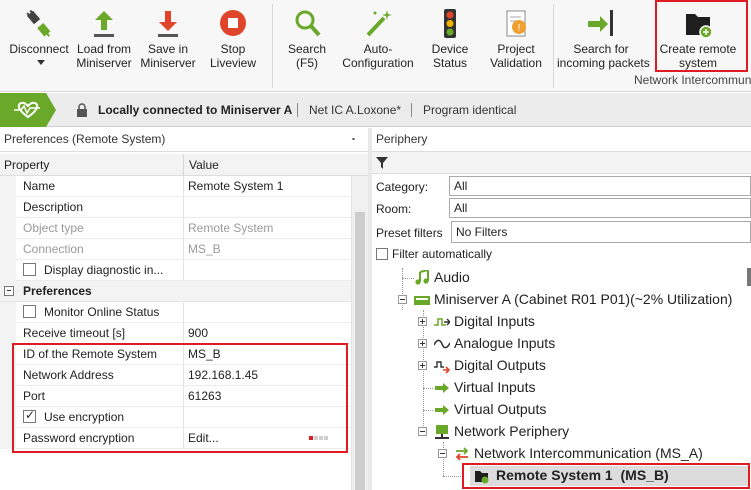  Describe the element at coordinates (104, 24) in the screenshot. I see `upload-arrow-icon` at that location.